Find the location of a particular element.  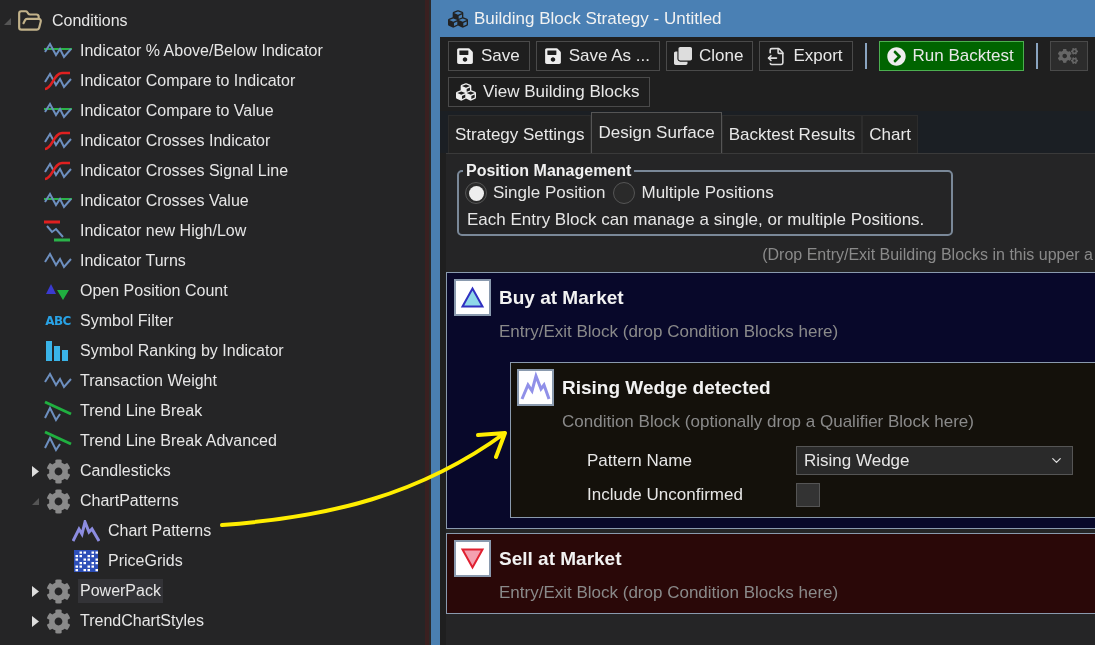

grid-icon is located at coordinates (86, 561).